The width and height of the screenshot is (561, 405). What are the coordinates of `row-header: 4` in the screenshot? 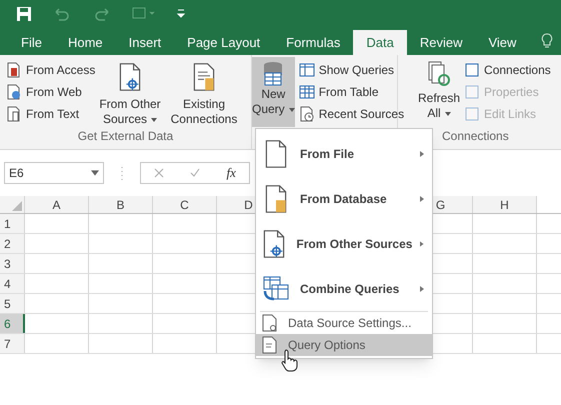 It's located at (12, 283).